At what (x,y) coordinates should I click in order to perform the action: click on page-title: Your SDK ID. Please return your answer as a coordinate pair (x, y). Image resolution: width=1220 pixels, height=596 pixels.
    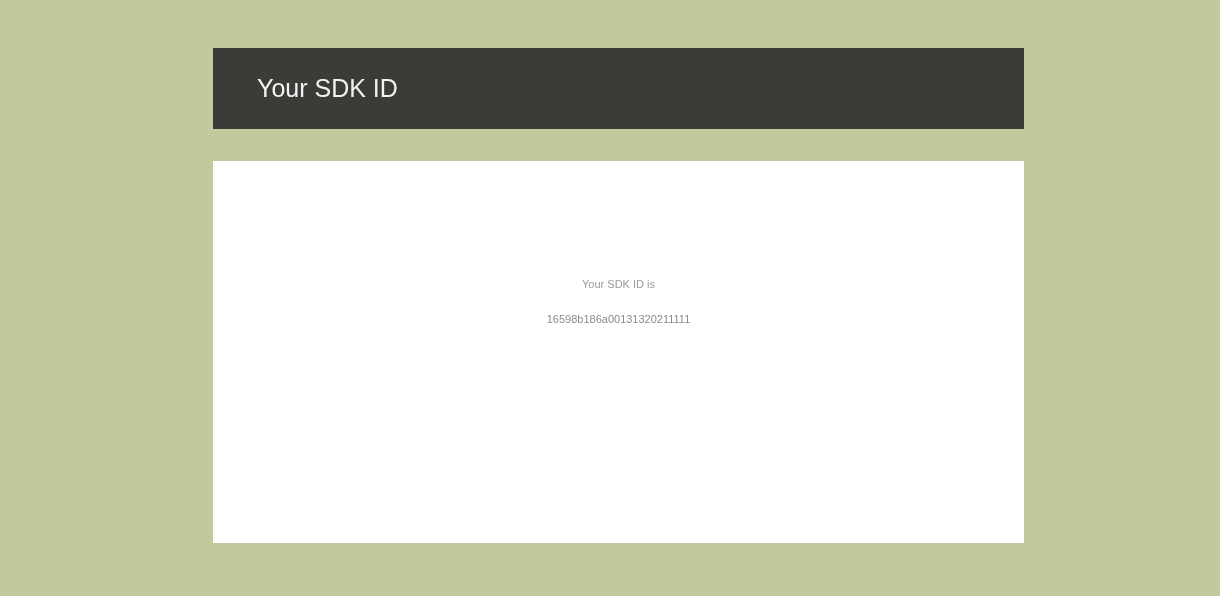
    Looking at the image, I should click on (327, 88).